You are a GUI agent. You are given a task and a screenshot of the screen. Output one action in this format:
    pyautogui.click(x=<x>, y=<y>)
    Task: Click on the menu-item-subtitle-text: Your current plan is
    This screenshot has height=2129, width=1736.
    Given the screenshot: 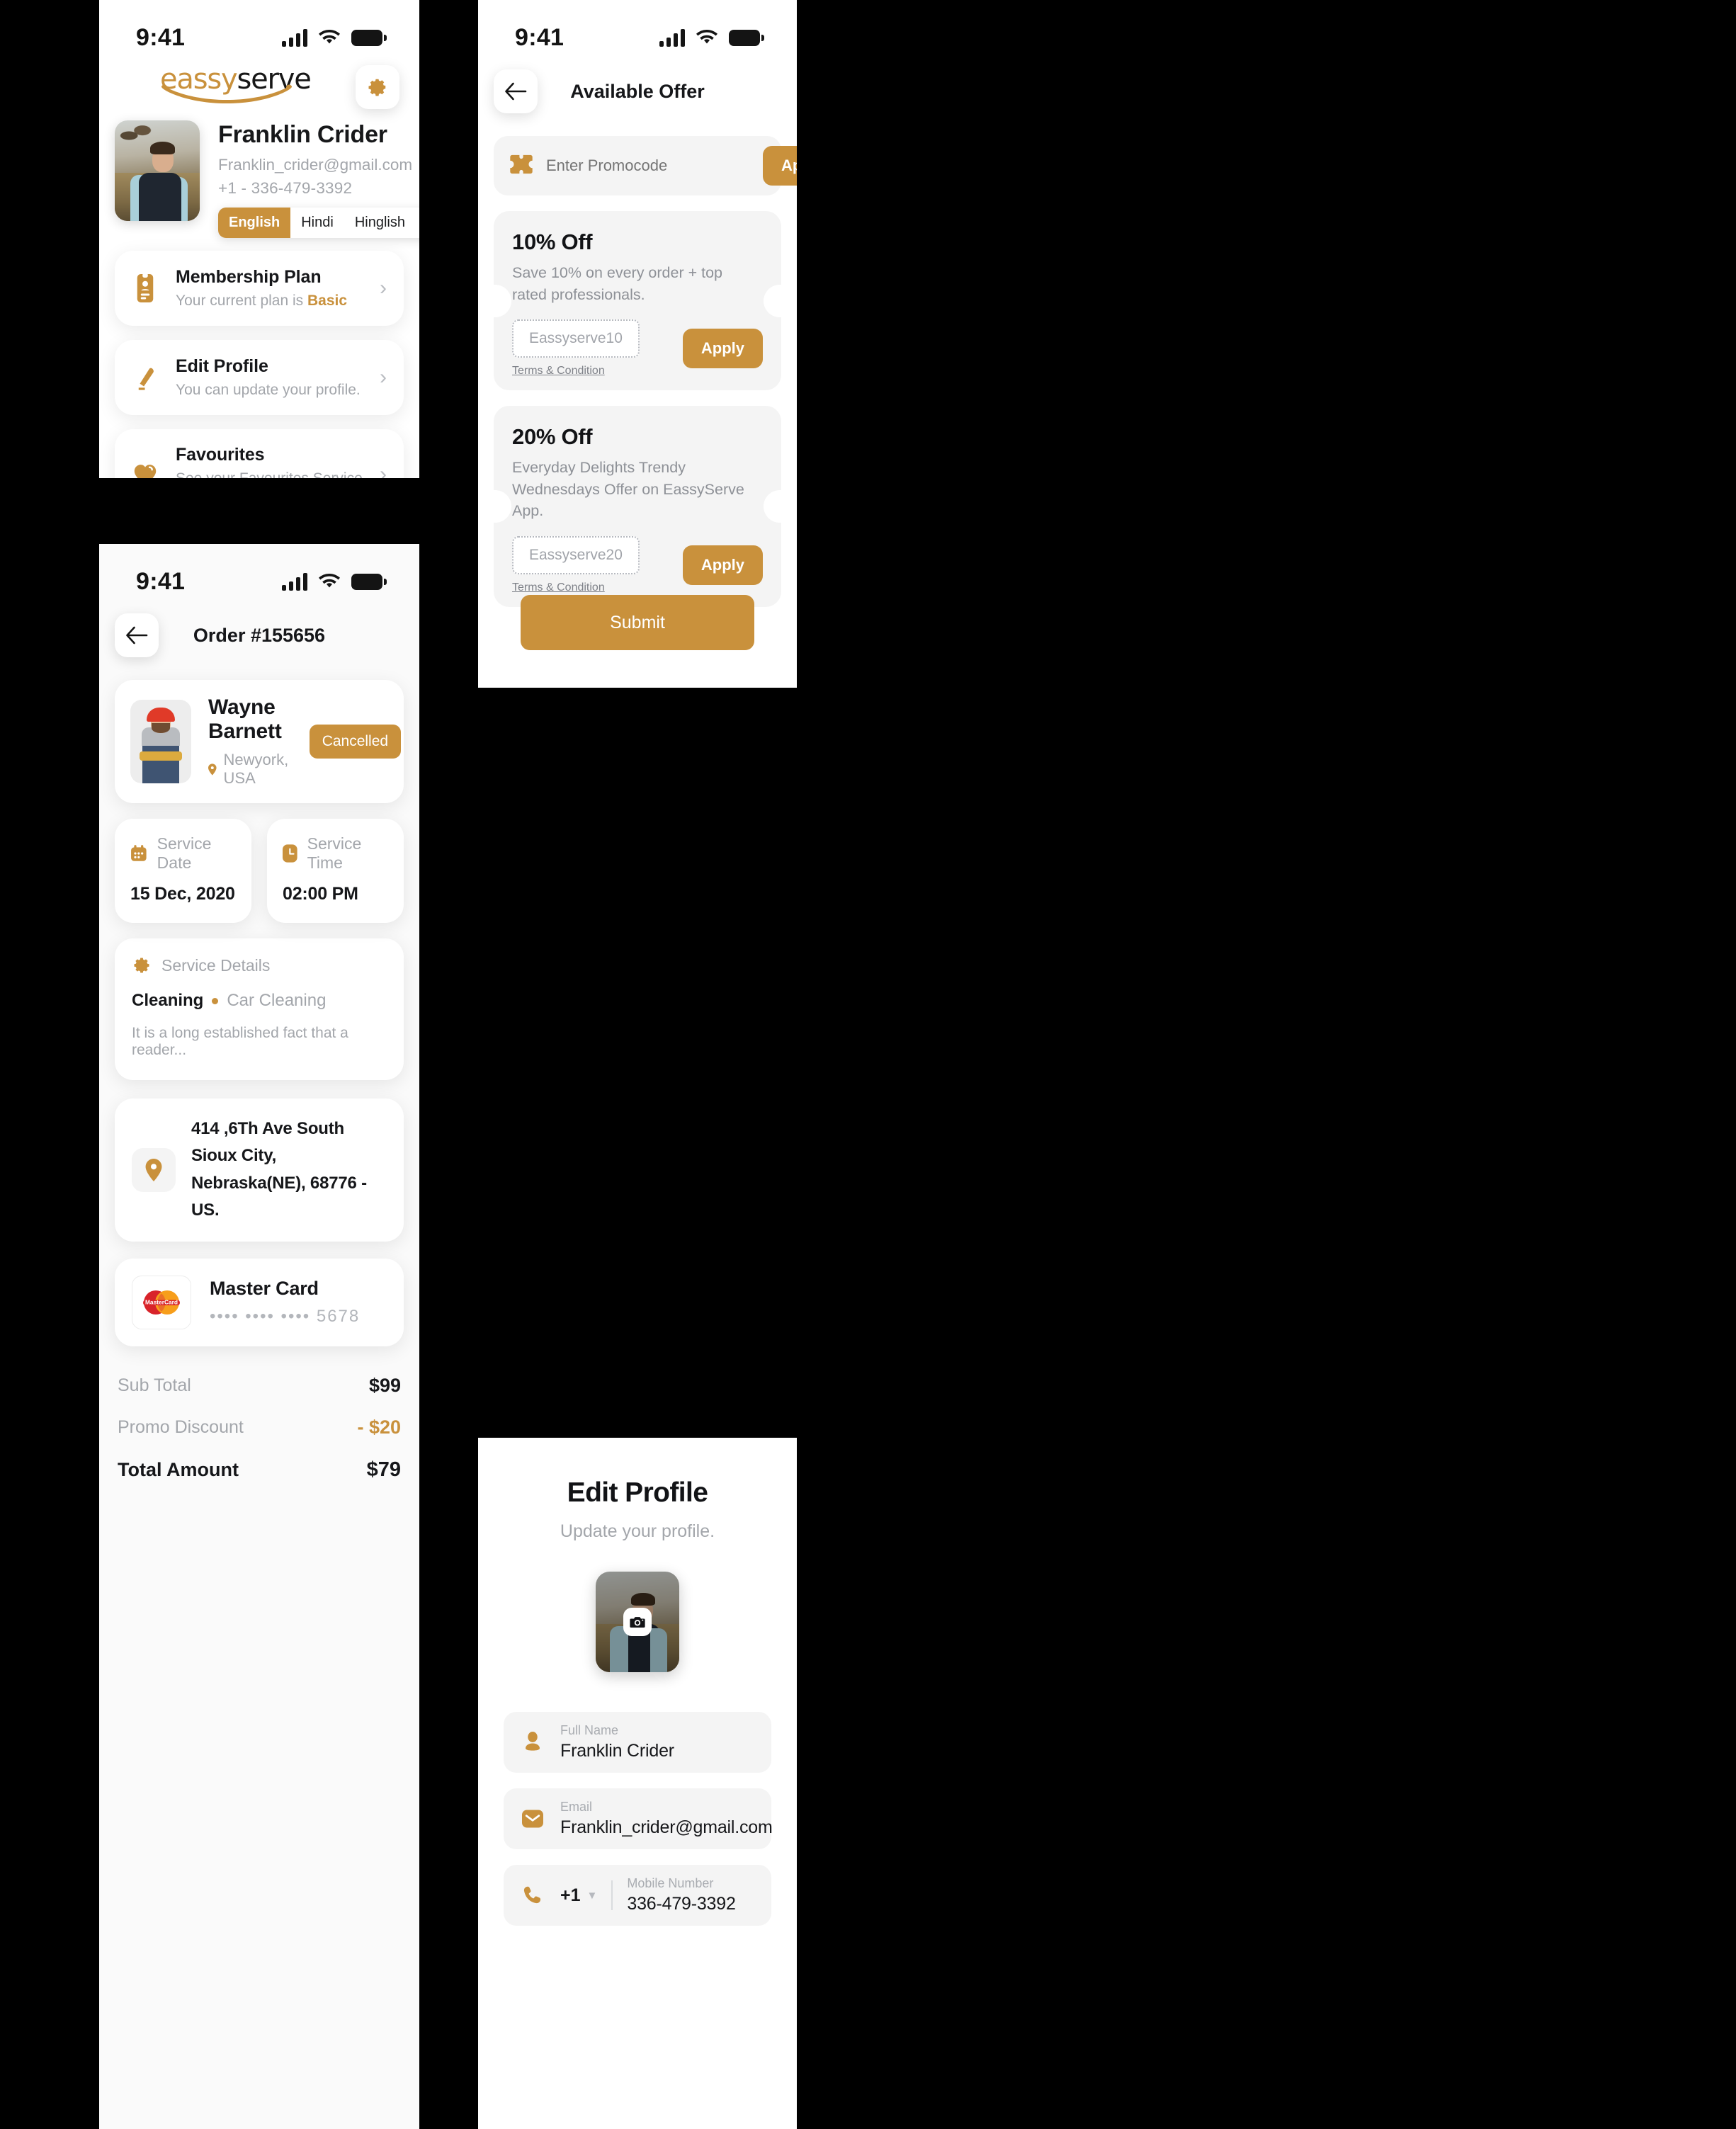 What is the action you would take?
    pyautogui.click(x=242, y=300)
    